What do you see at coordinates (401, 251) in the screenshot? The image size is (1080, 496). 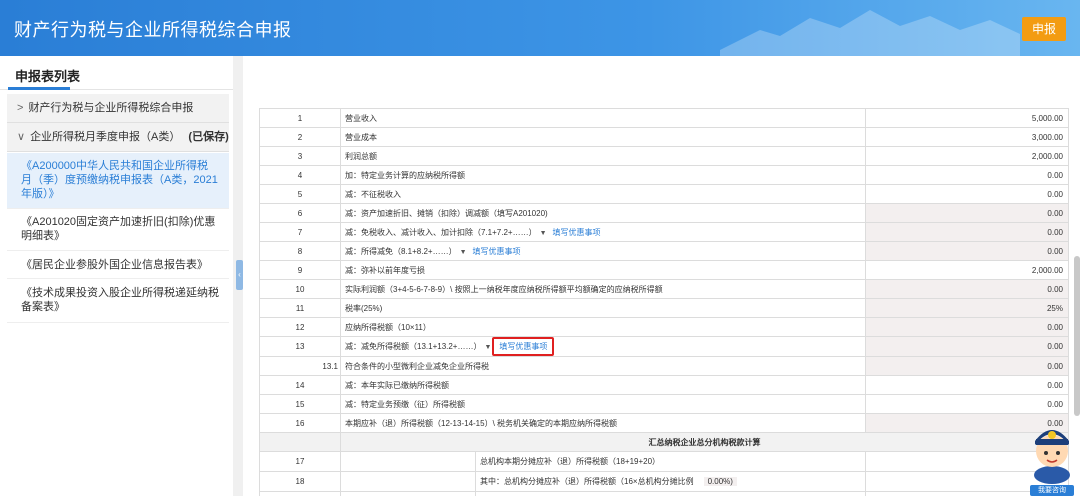 I see `row-item-label: 减：所得减免（8.1+8.2+……）` at bounding box center [401, 251].